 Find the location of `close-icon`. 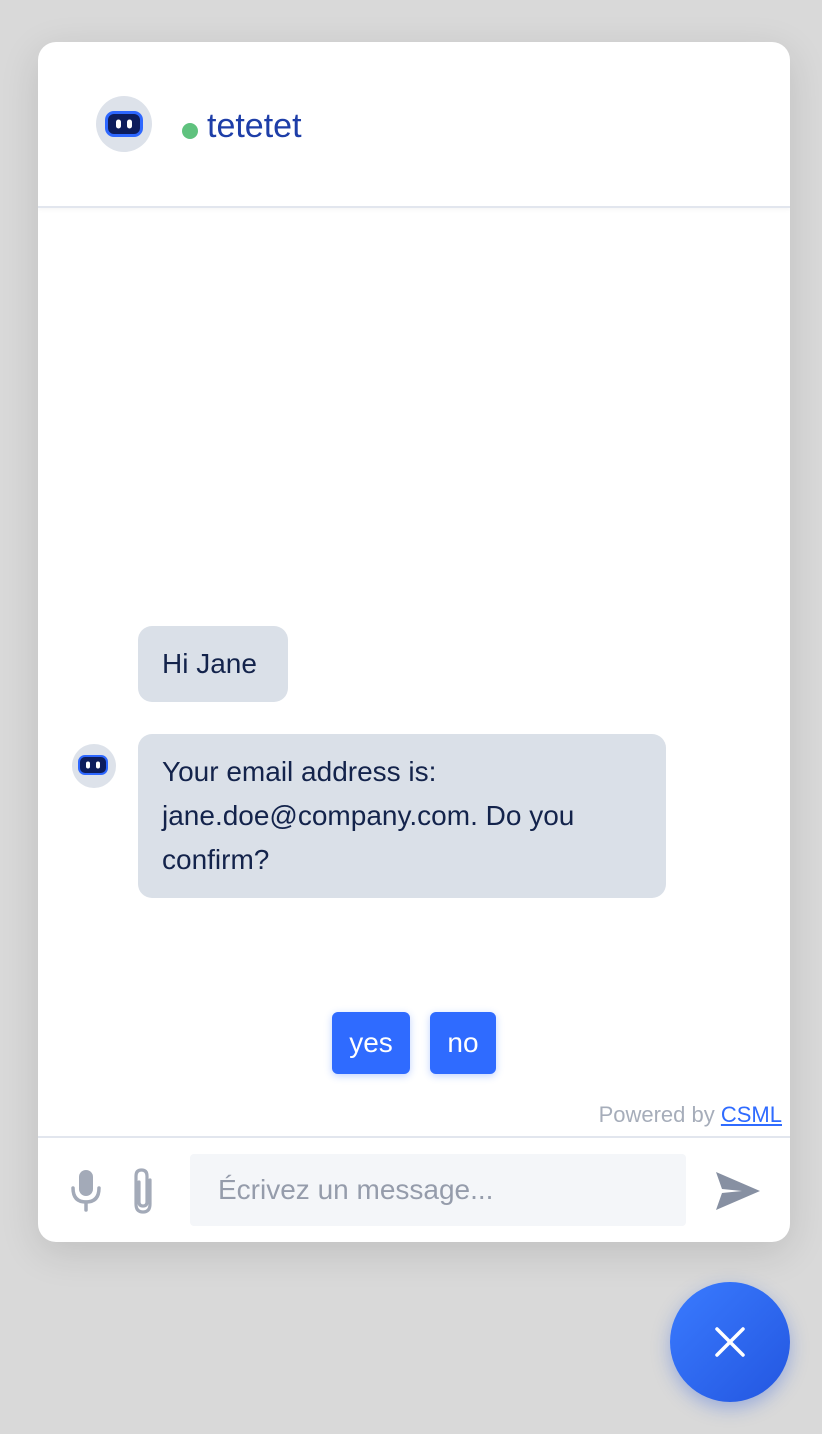

close-icon is located at coordinates (730, 1342).